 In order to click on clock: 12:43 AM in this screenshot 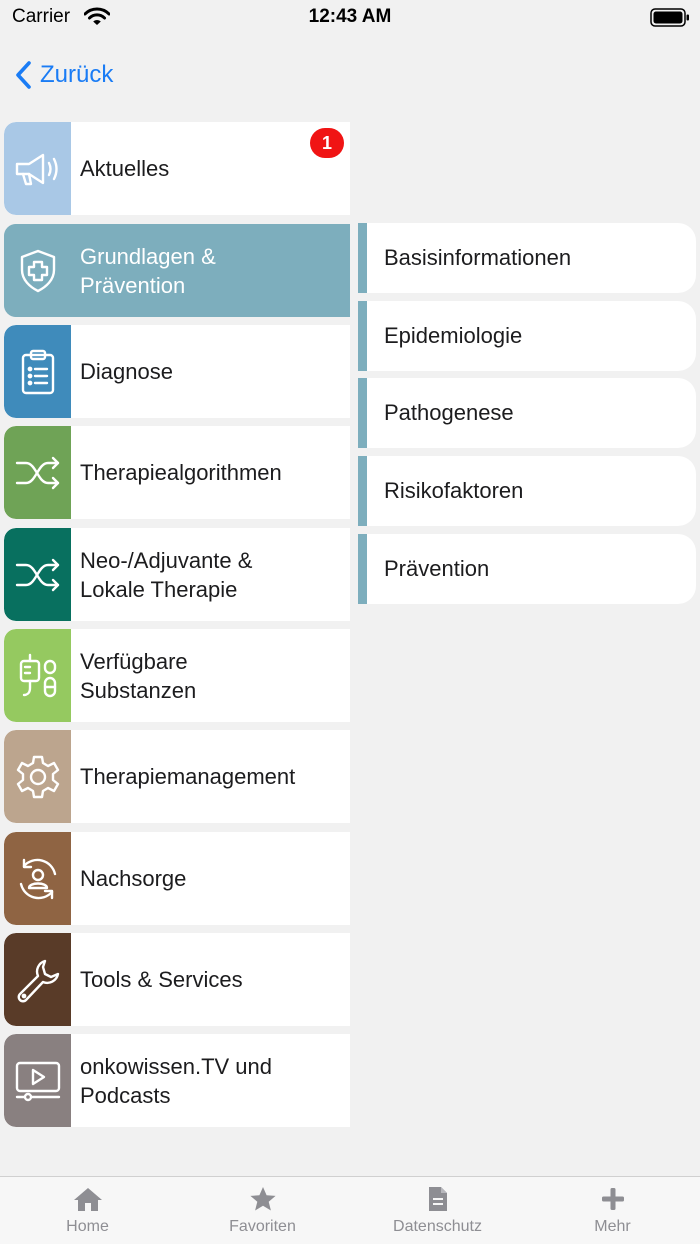, I will do `click(350, 16)`.